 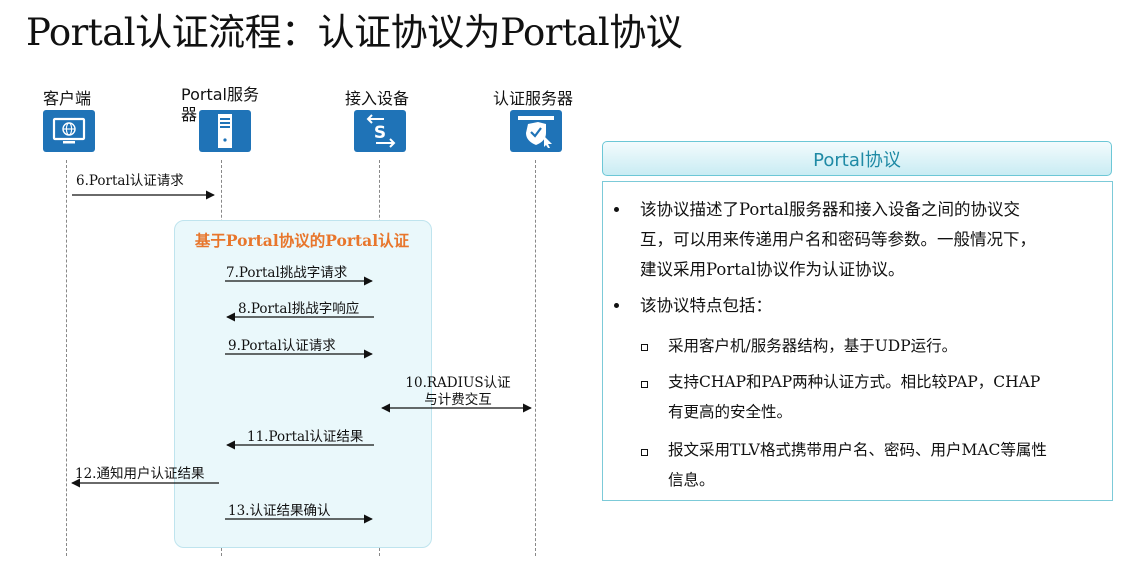 What do you see at coordinates (706, 305) in the screenshot?
I see `bullet2-text: 该协议特点包括：` at bounding box center [706, 305].